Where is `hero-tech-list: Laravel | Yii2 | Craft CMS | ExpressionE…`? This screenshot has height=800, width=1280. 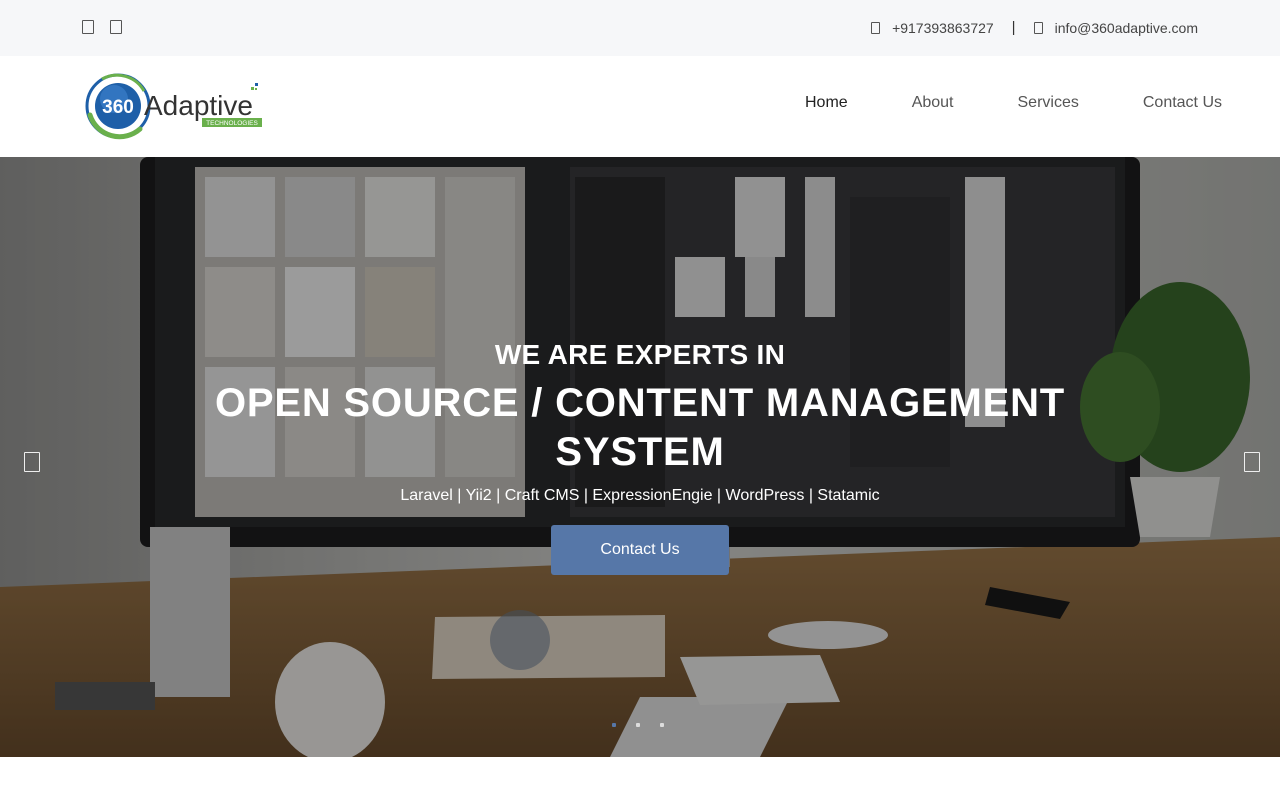
hero-tech-list: Laravel | Yii2 | Craft CMS | ExpressionE… is located at coordinates (640, 495).